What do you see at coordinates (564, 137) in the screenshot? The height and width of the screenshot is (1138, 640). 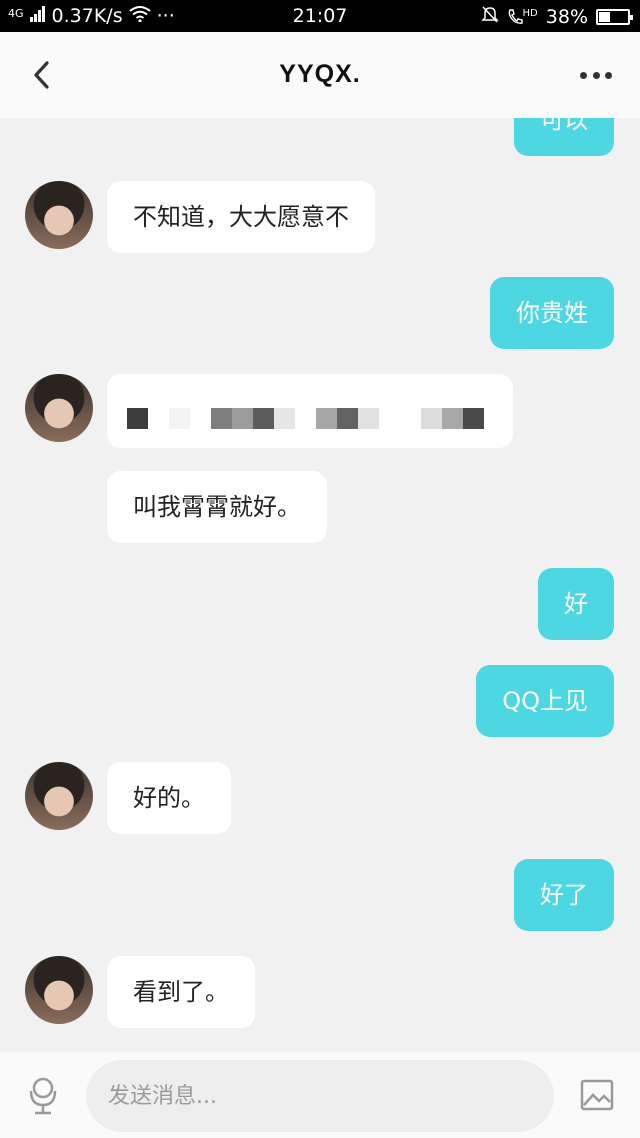 I see `outgoing-message: 可以` at bounding box center [564, 137].